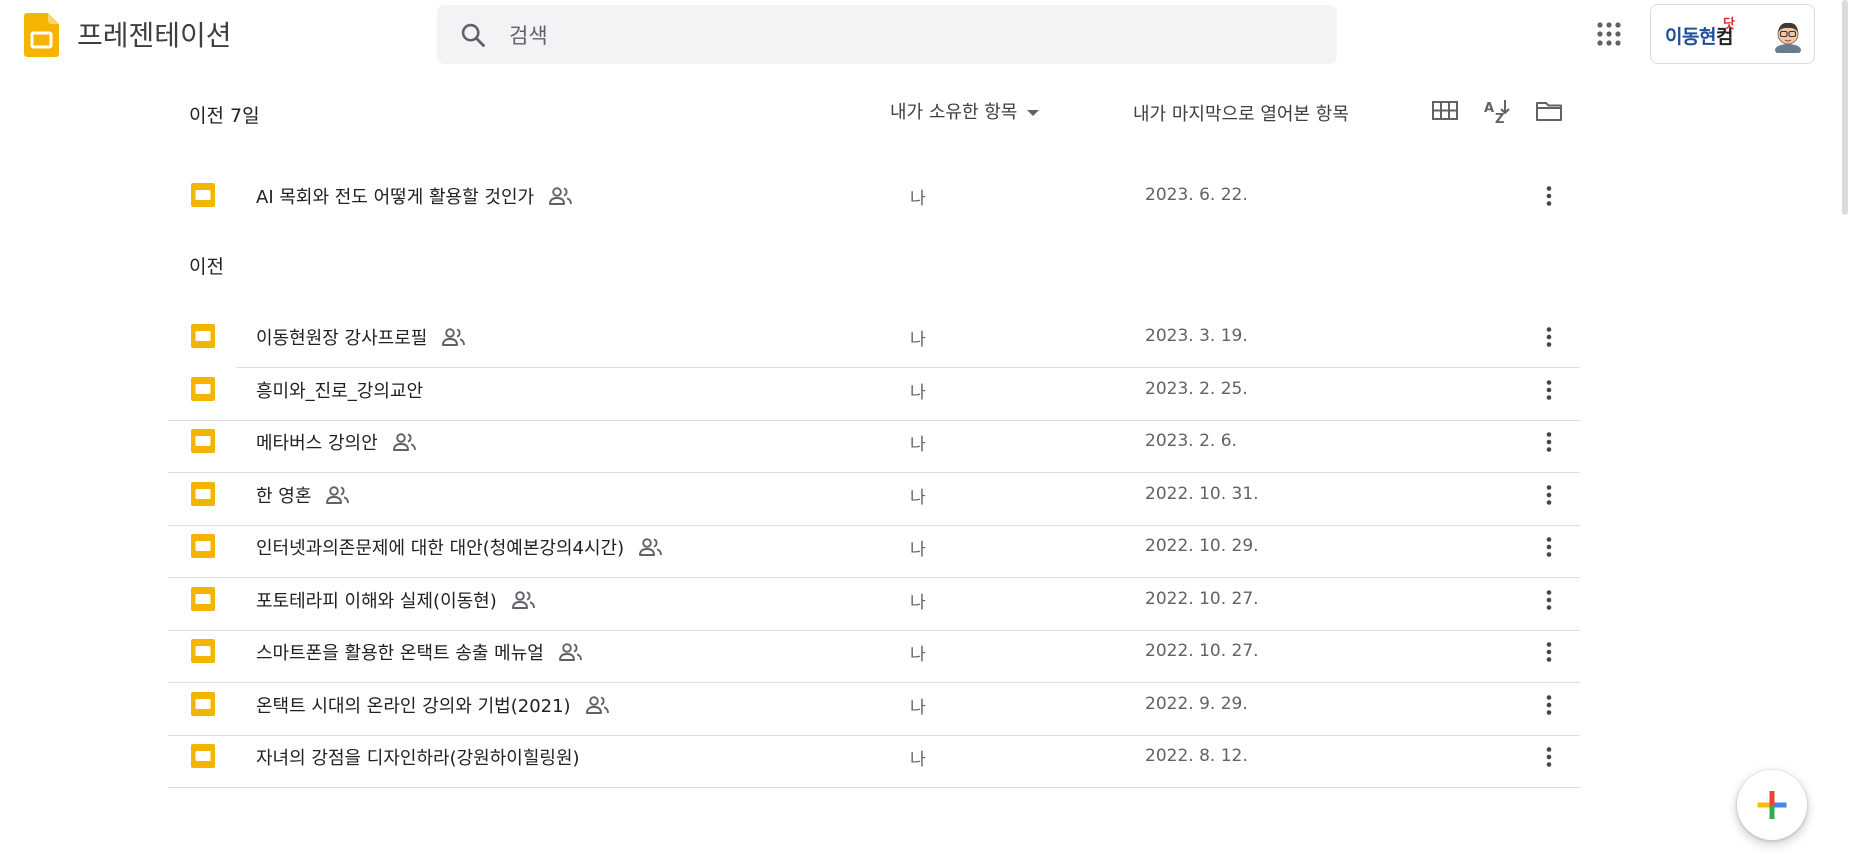 This screenshot has height=862, width=1850. I want to click on file-name-text: 흥미와_진로_강의교안, so click(340, 391).